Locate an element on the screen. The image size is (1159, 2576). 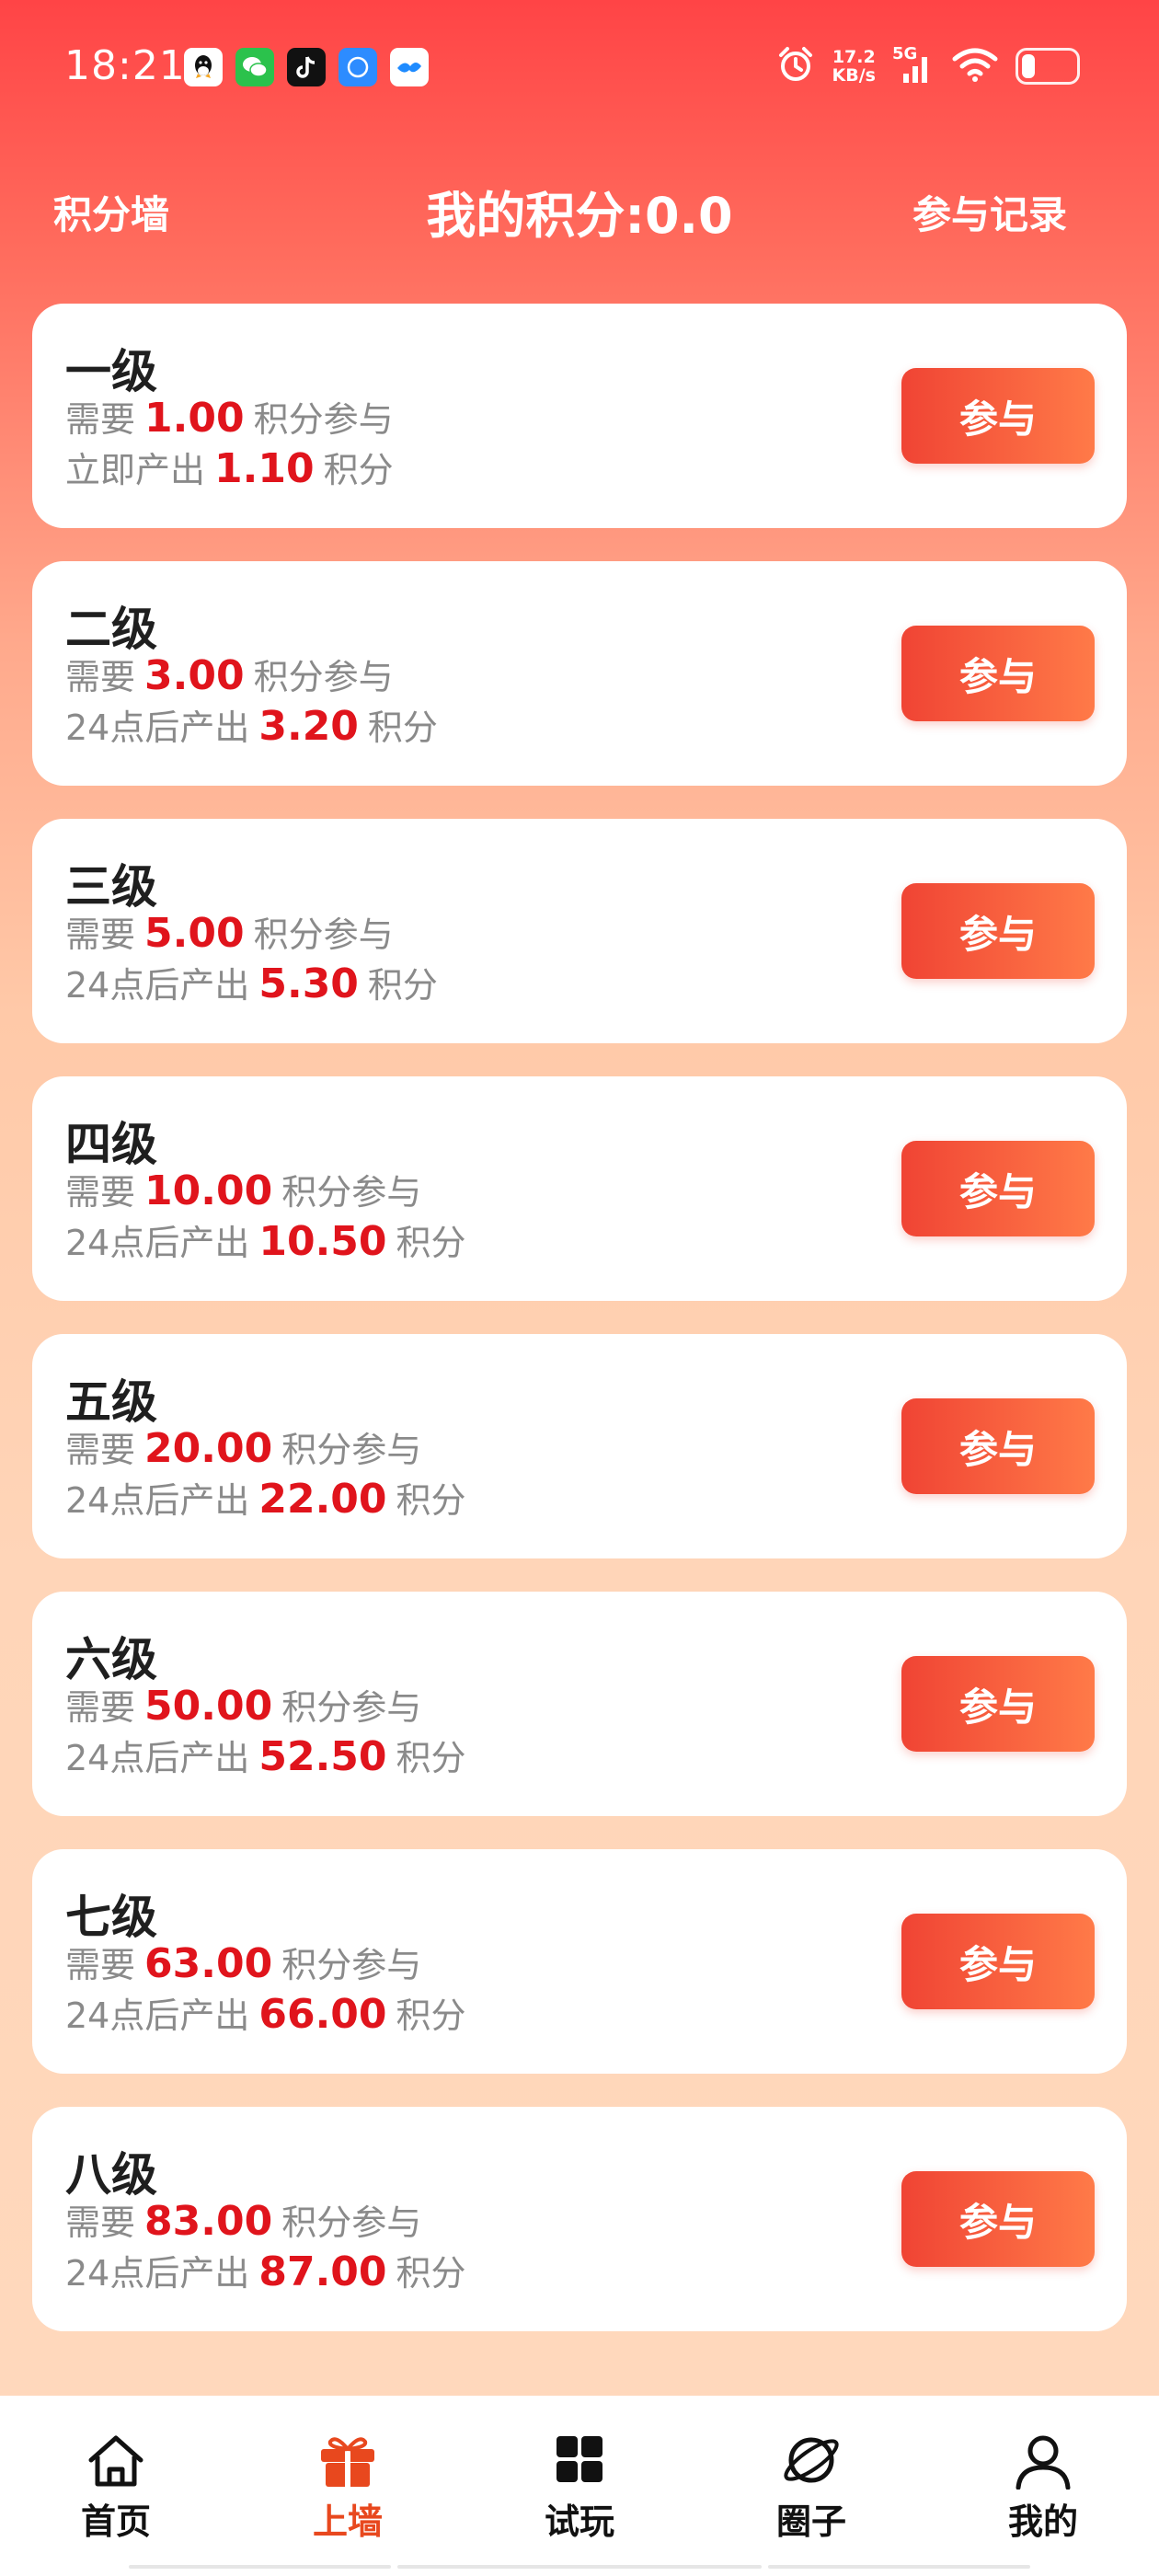
level-output: 24点后产出 87.00 积分 is located at coordinates (265, 2271).